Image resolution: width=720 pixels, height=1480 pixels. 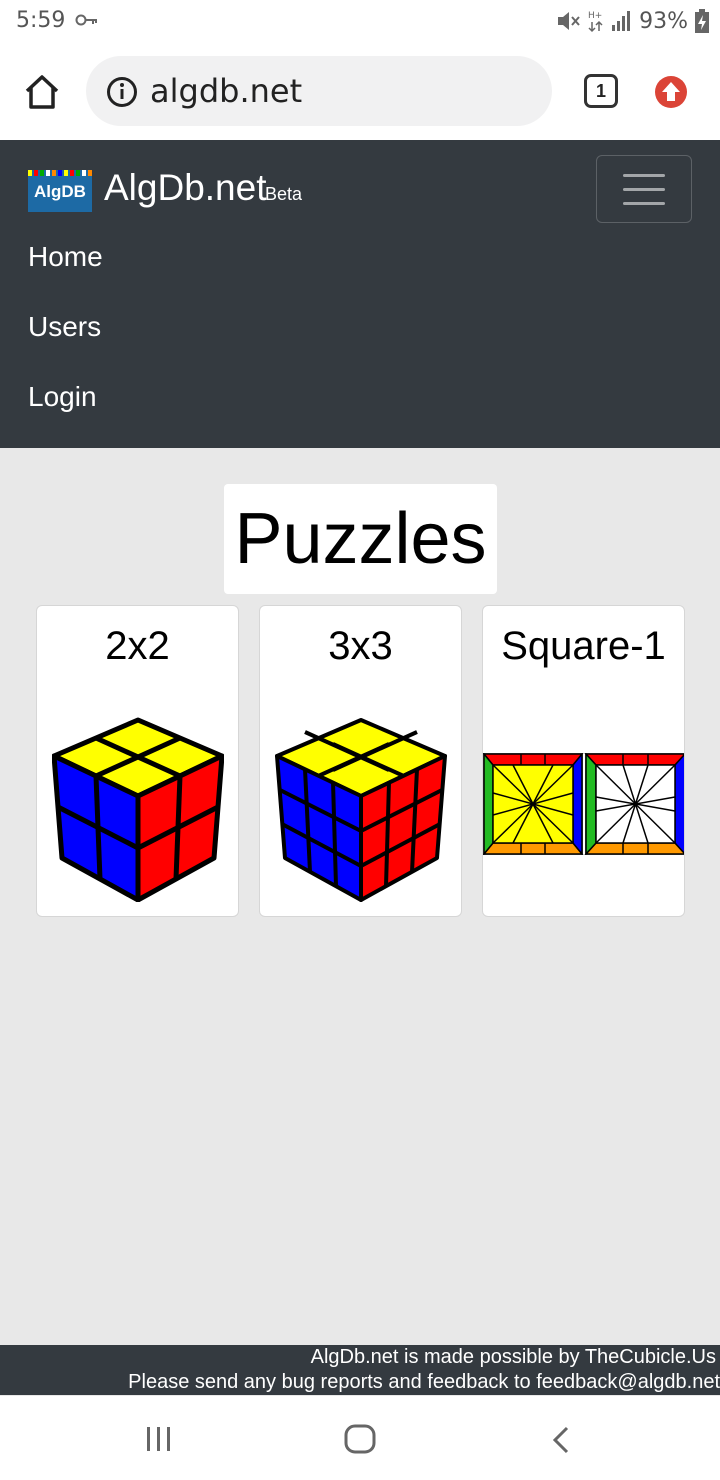 I want to click on svg-text: AlgDB, so click(x=60, y=191).